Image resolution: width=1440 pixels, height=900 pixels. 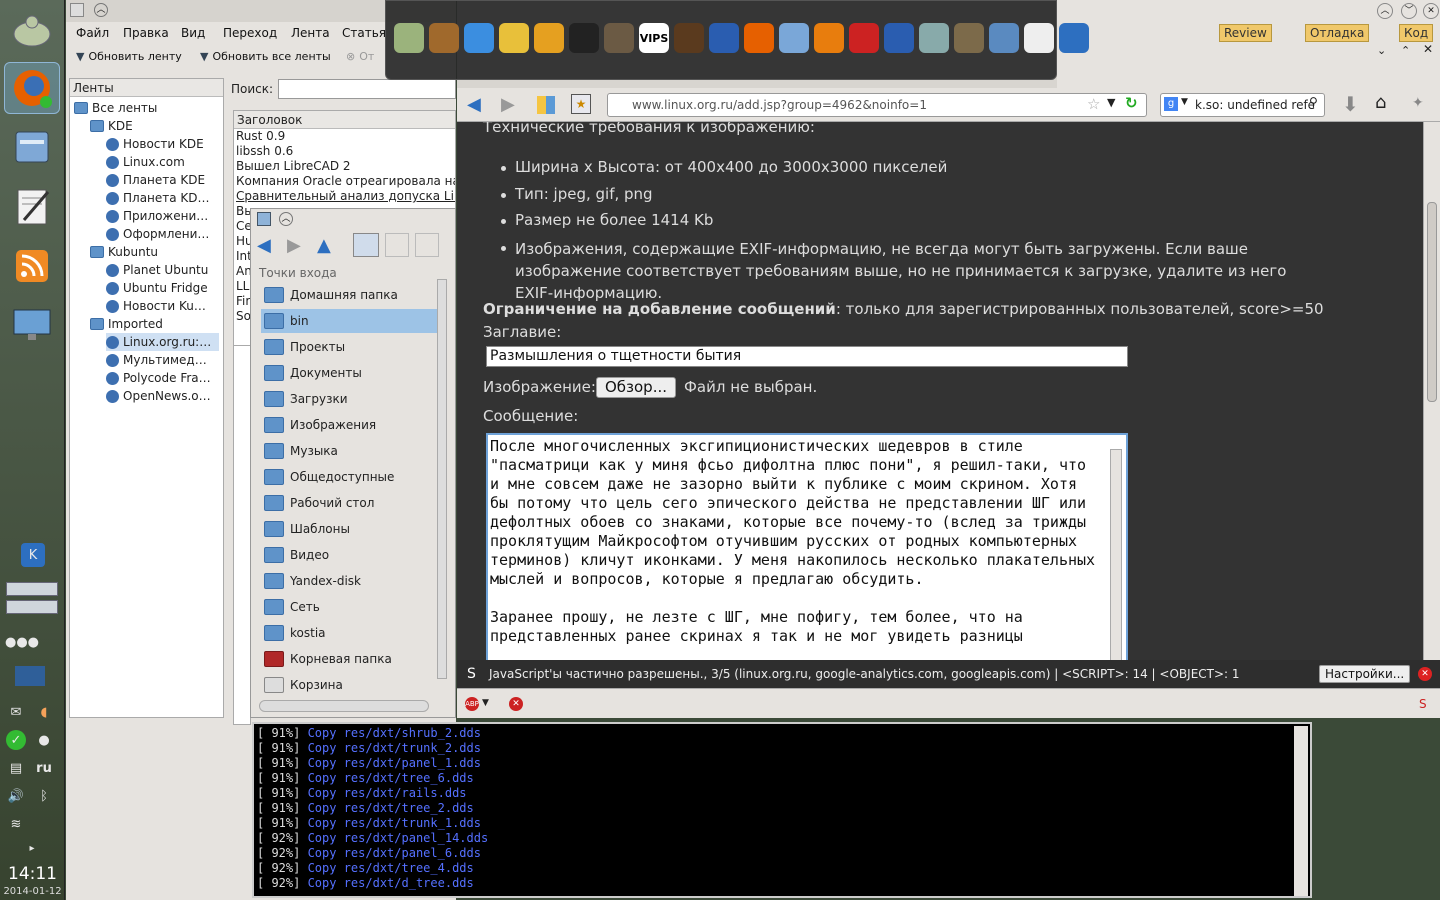 What do you see at coordinates (899, 38) in the screenshot?
I see `settings-icon` at bounding box center [899, 38].